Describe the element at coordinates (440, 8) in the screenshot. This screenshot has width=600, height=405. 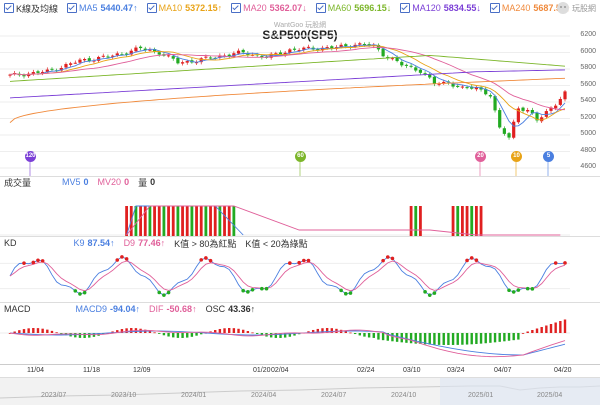
I see `legend-ma120: MA120 5834.55↓` at that location.